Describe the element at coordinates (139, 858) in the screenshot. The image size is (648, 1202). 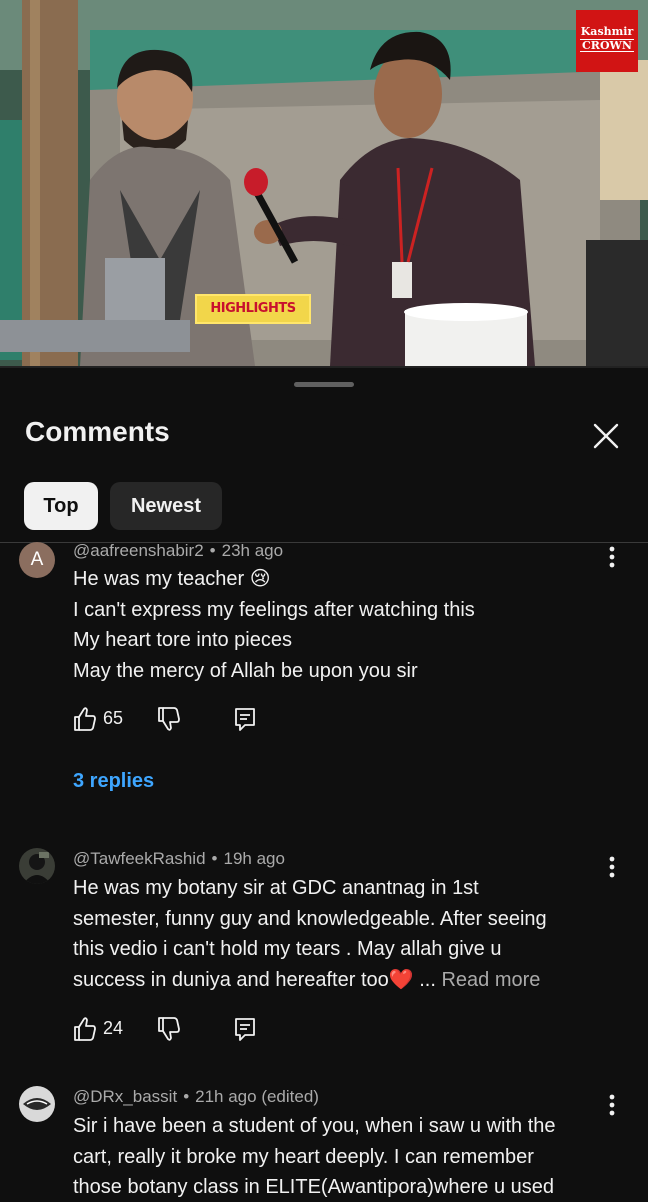
I see `comment-author: @TawfeekRashid` at that location.